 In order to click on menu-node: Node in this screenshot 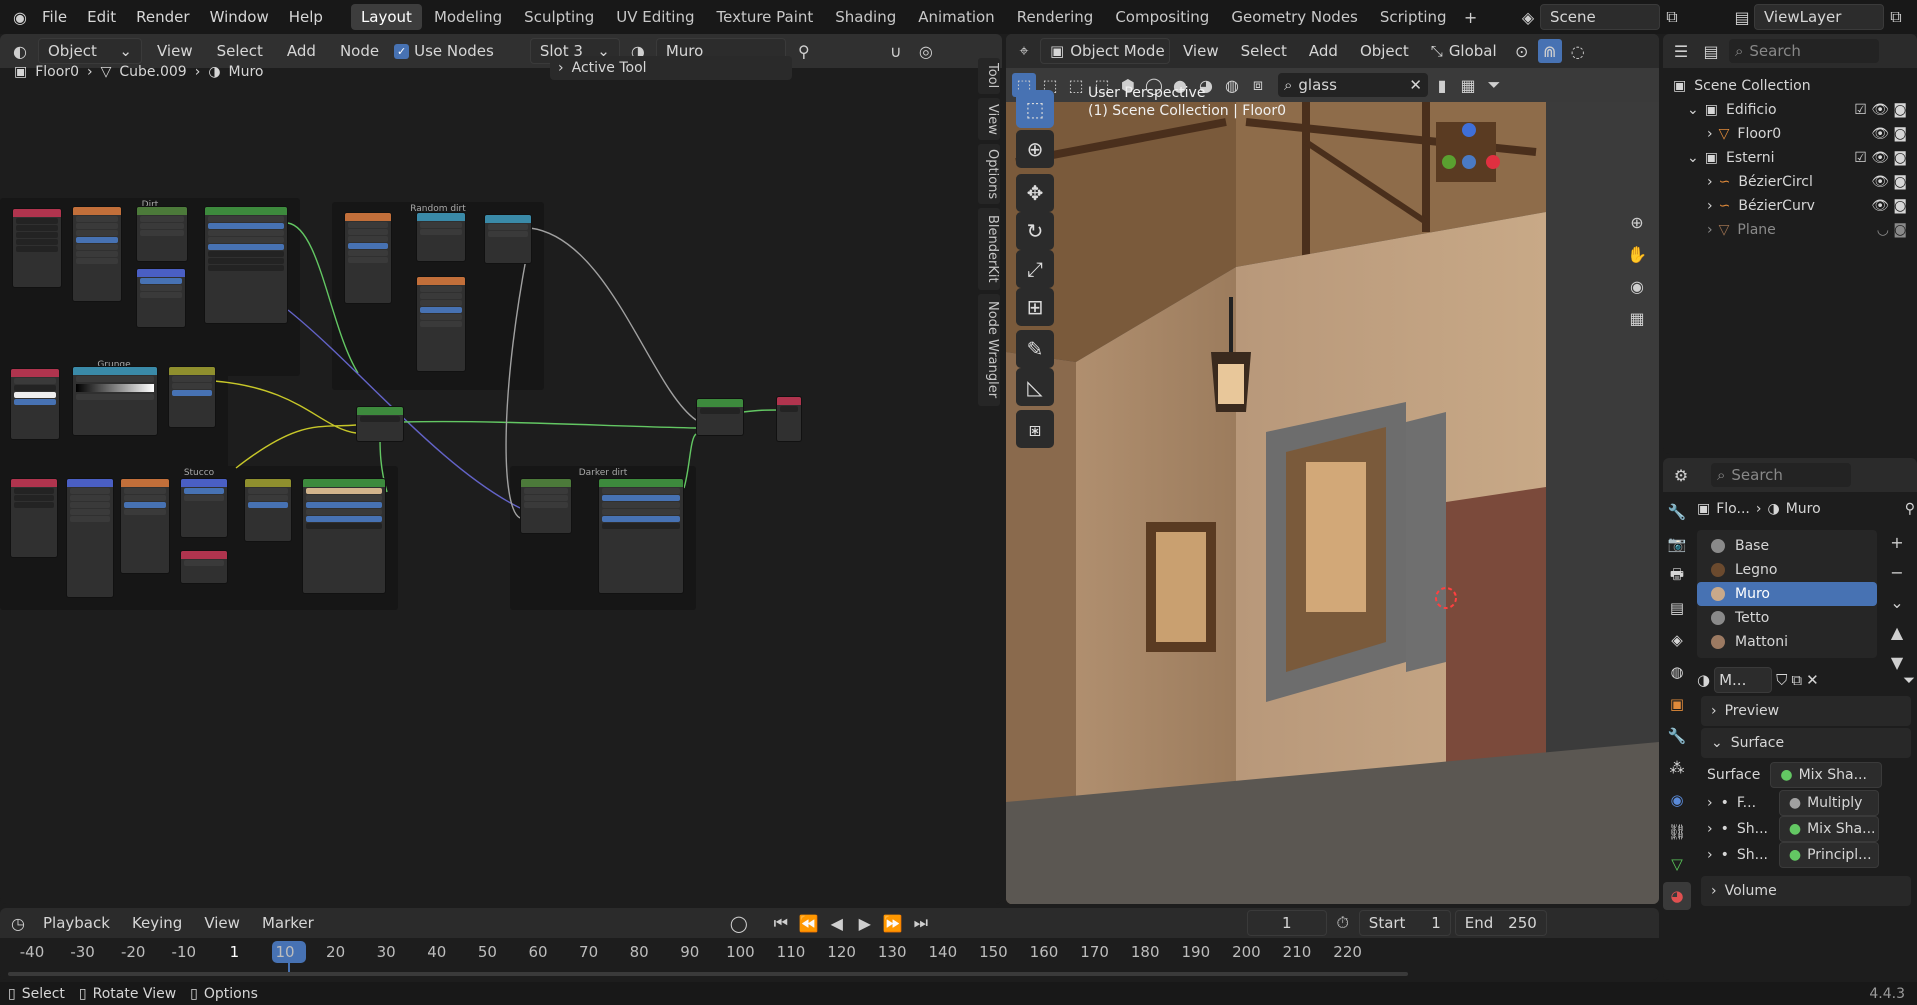, I will do `click(359, 51)`.